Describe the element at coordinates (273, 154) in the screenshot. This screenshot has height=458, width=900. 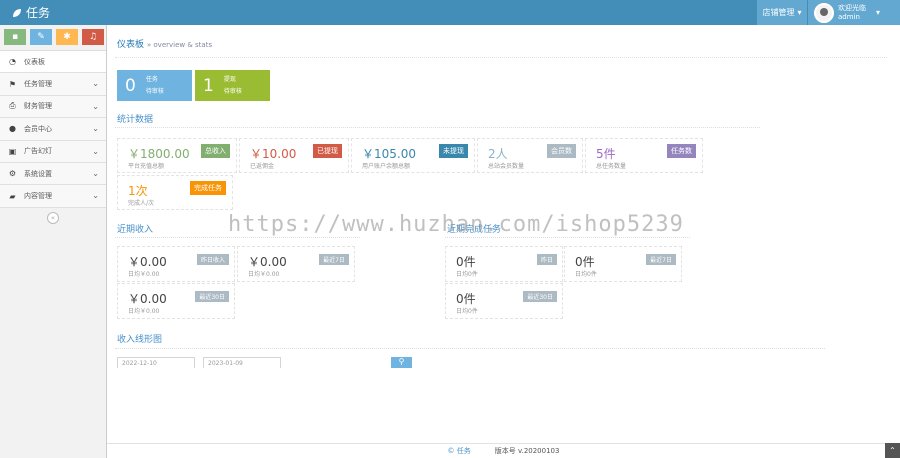
I see `stat-value: ￥10.00` at that location.